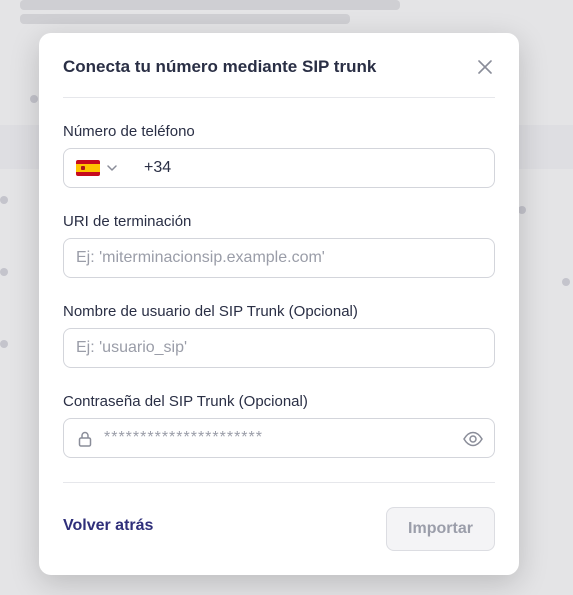 The image size is (573, 595). What do you see at coordinates (279, 97) in the screenshot?
I see `header-divider` at bounding box center [279, 97].